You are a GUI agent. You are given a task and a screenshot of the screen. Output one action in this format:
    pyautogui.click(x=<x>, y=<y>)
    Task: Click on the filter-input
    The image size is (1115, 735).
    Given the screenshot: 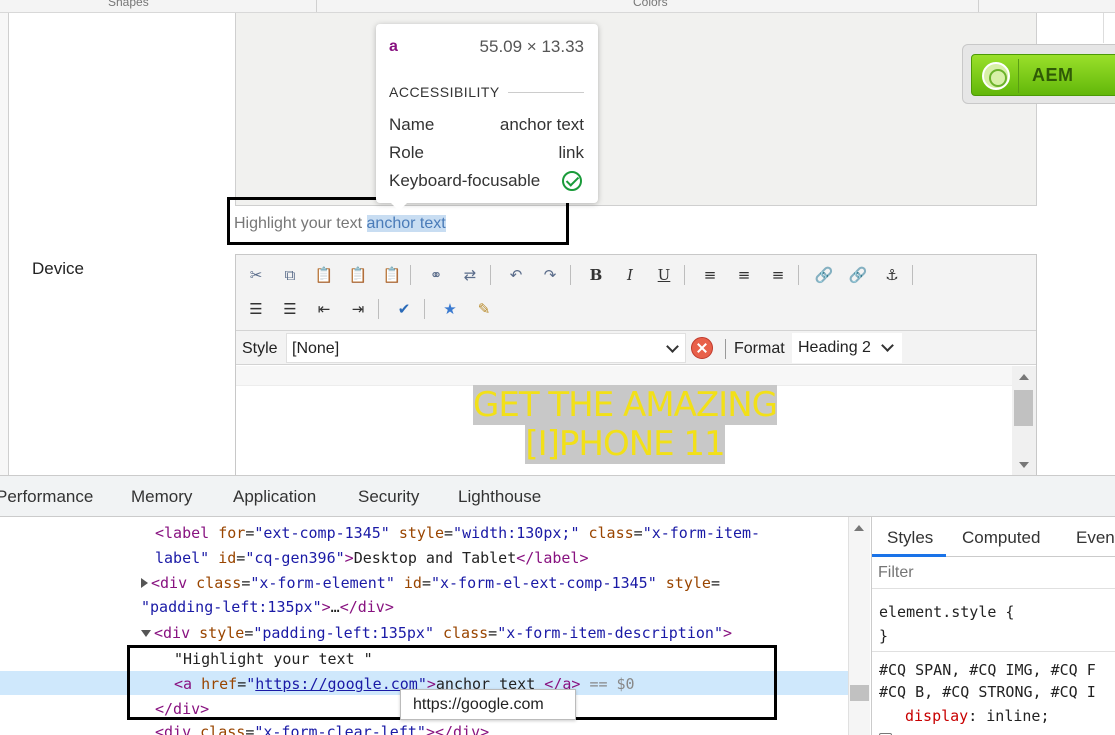 What is the action you would take?
    pyautogui.click(x=993, y=573)
    